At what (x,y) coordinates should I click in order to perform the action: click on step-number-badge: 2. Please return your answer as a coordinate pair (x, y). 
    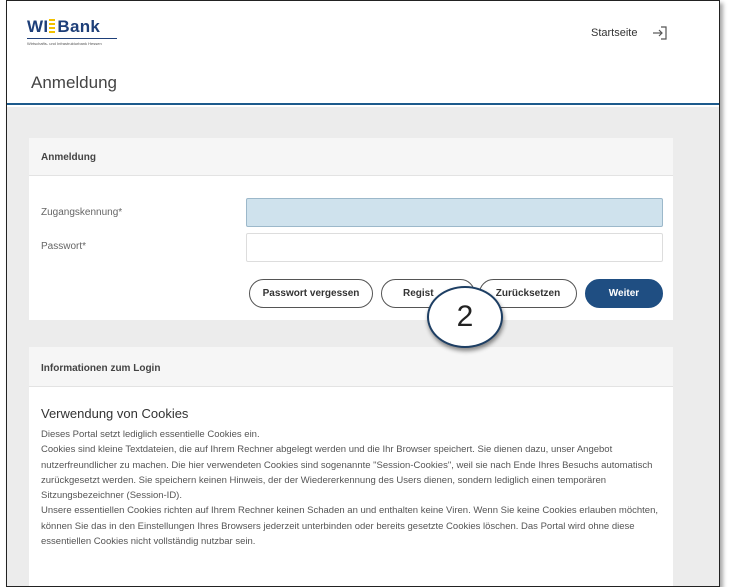
    Looking at the image, I should click on (465, 317).